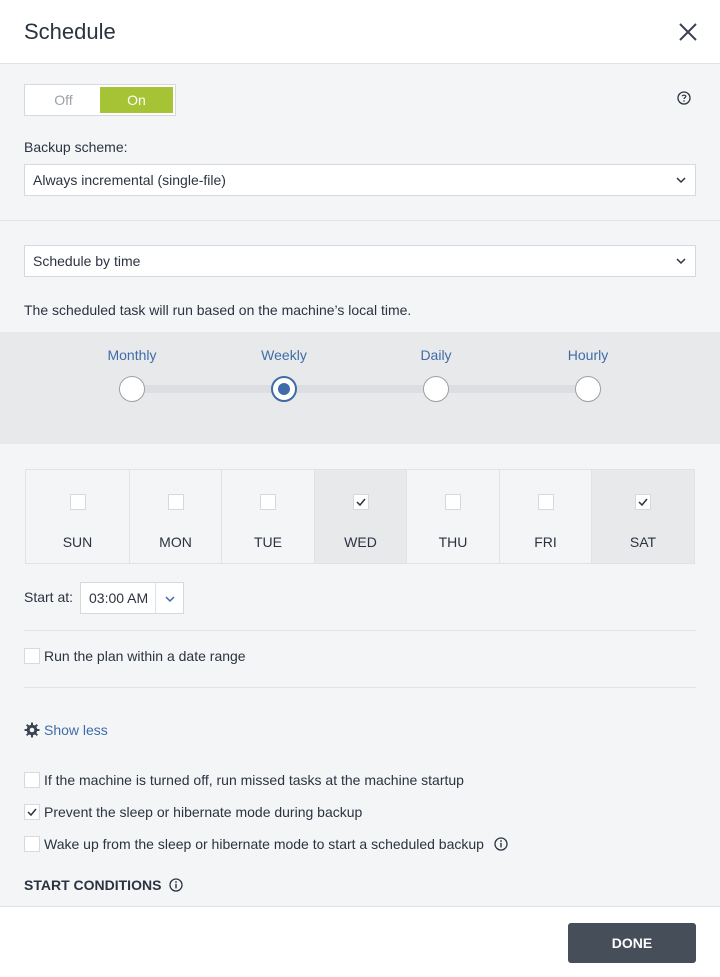 Image resolution: width=720 pixels, height=977 pixels. Describe the element at coordinates (546, 516) in the screenshot. I see `day-fri: FRI` at that location.